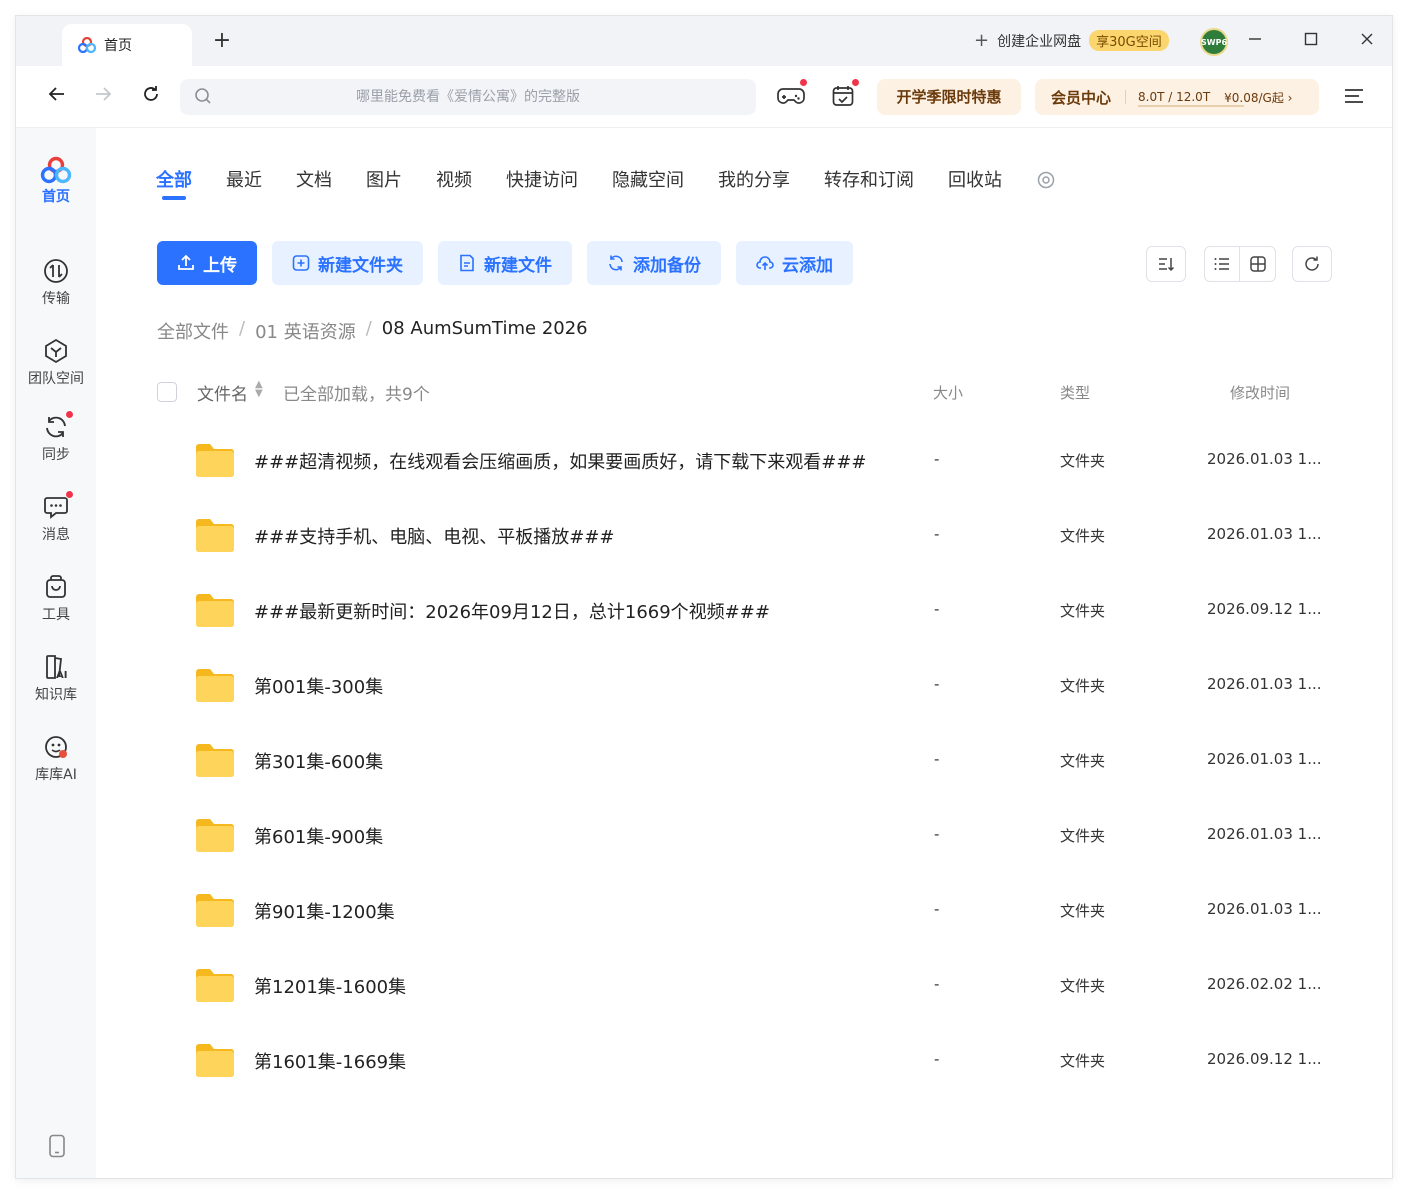 This screenshot has width=1412, height=1199. Describe the element at coordinates (754, 181) in the screenshot. I see `tab-my-shares: 我的分享` at that location.